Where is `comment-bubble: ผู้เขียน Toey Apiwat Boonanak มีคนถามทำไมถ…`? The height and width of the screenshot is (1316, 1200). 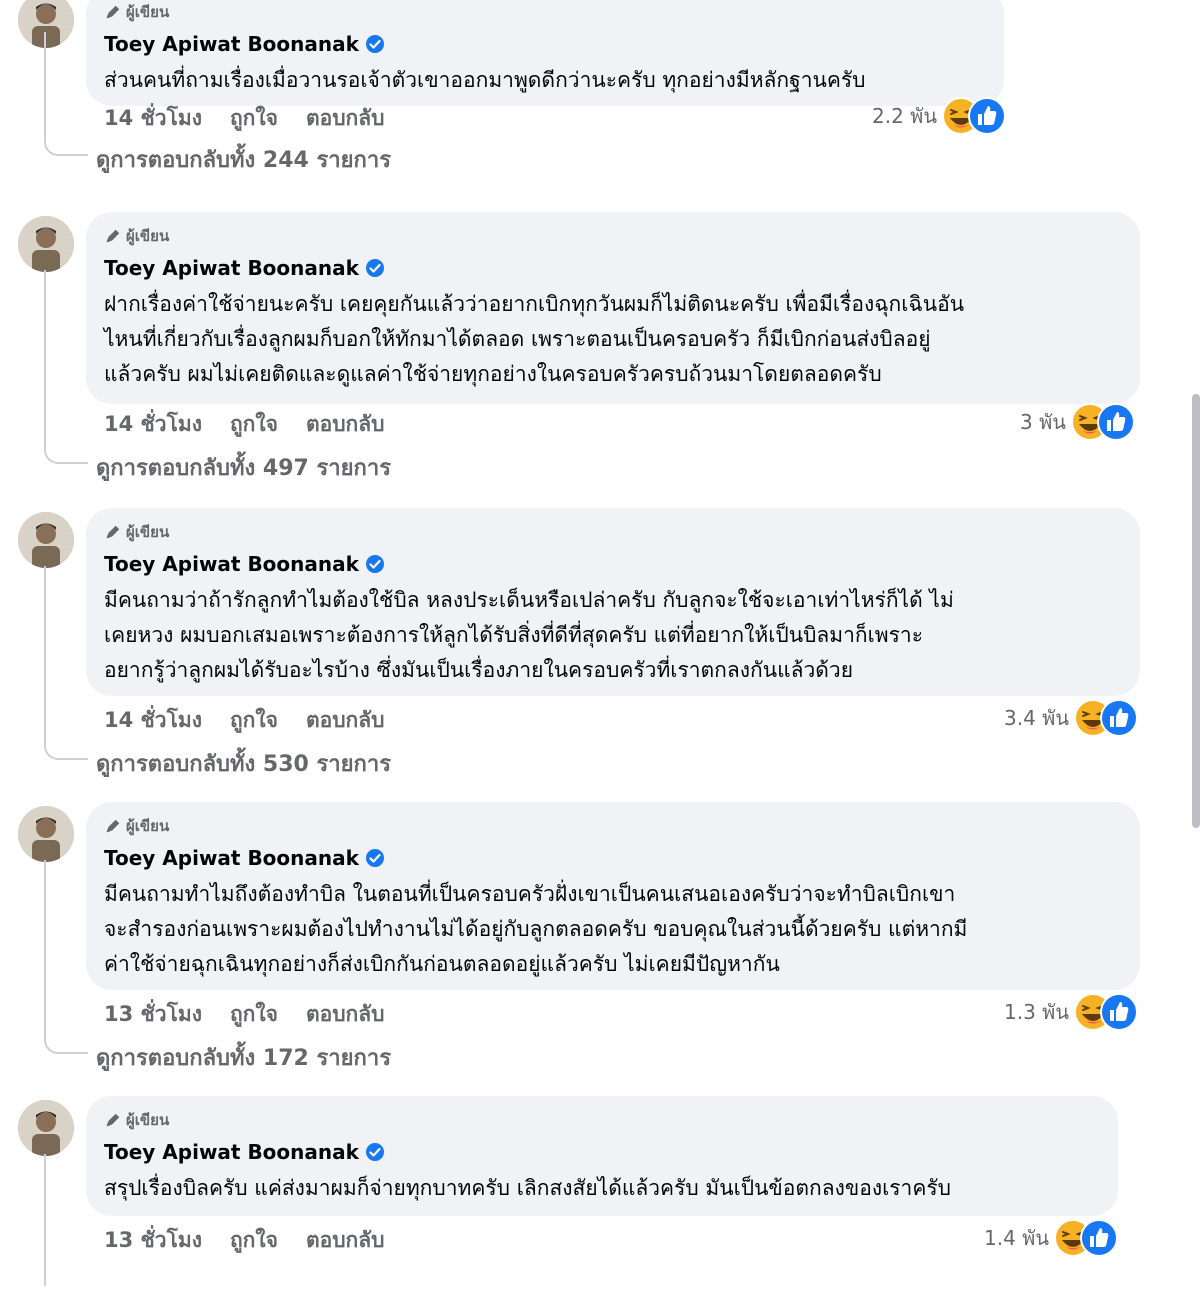
comment-bubble: ผู้เขียน Toey Apiwat Boonanak มีคนถามทำไมถ… is located at coordinates (613, 896).